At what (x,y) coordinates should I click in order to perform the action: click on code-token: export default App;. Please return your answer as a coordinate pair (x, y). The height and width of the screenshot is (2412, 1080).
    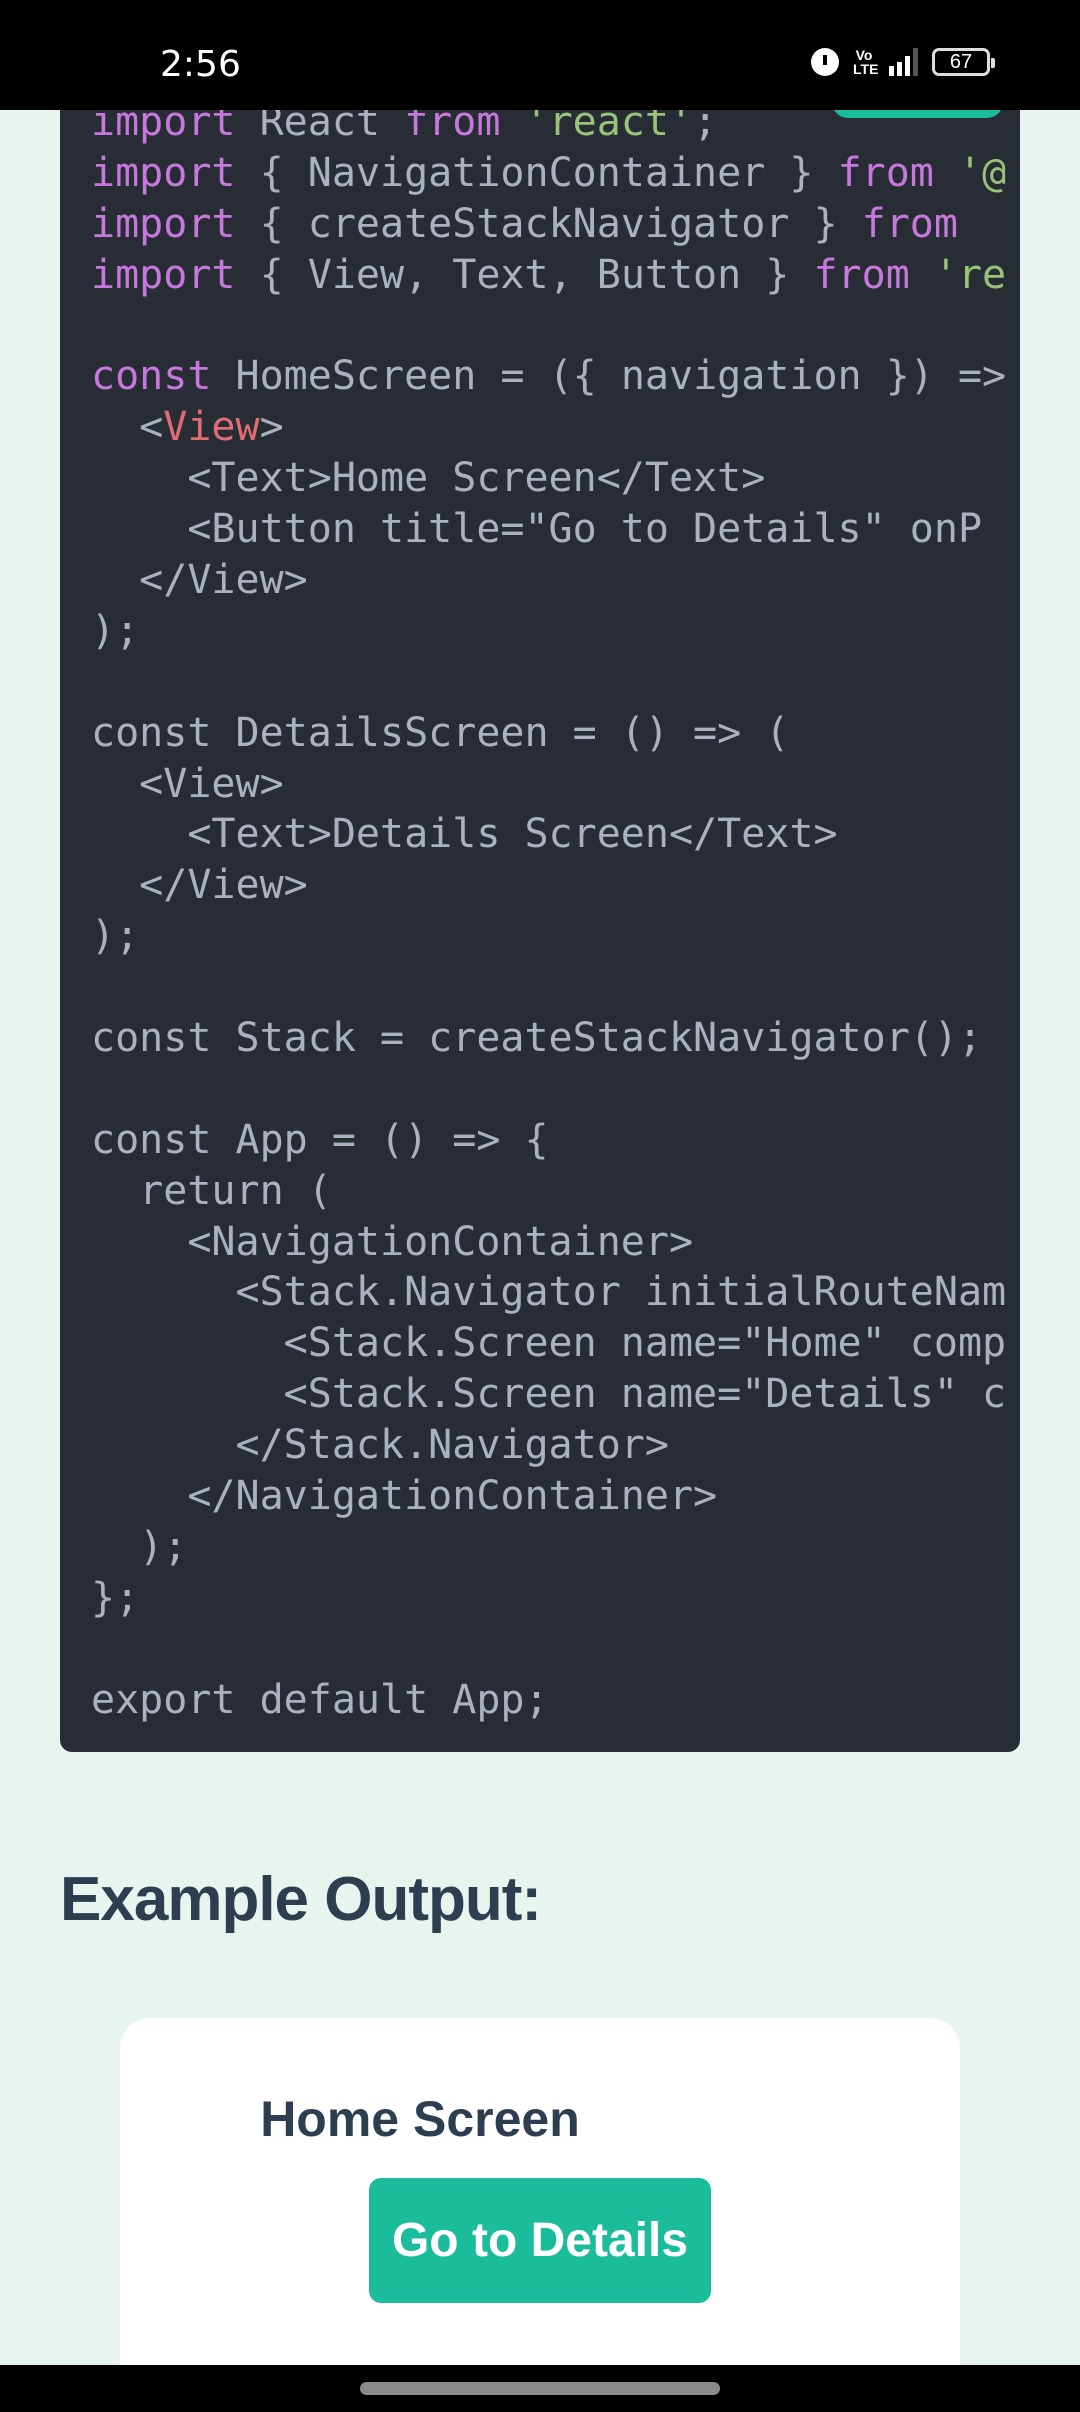
    Looking at the image, I should click on (320, 1699).